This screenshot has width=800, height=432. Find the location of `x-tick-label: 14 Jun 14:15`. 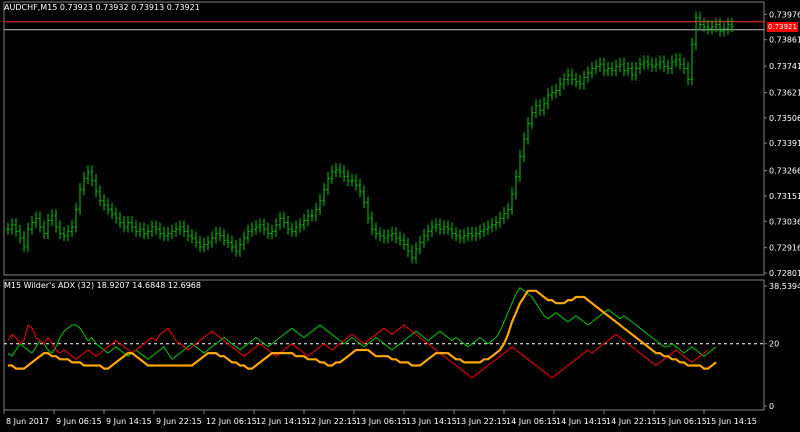

x-tick-label: 14 Jun 14:15 is located at coordinates (581, 421).